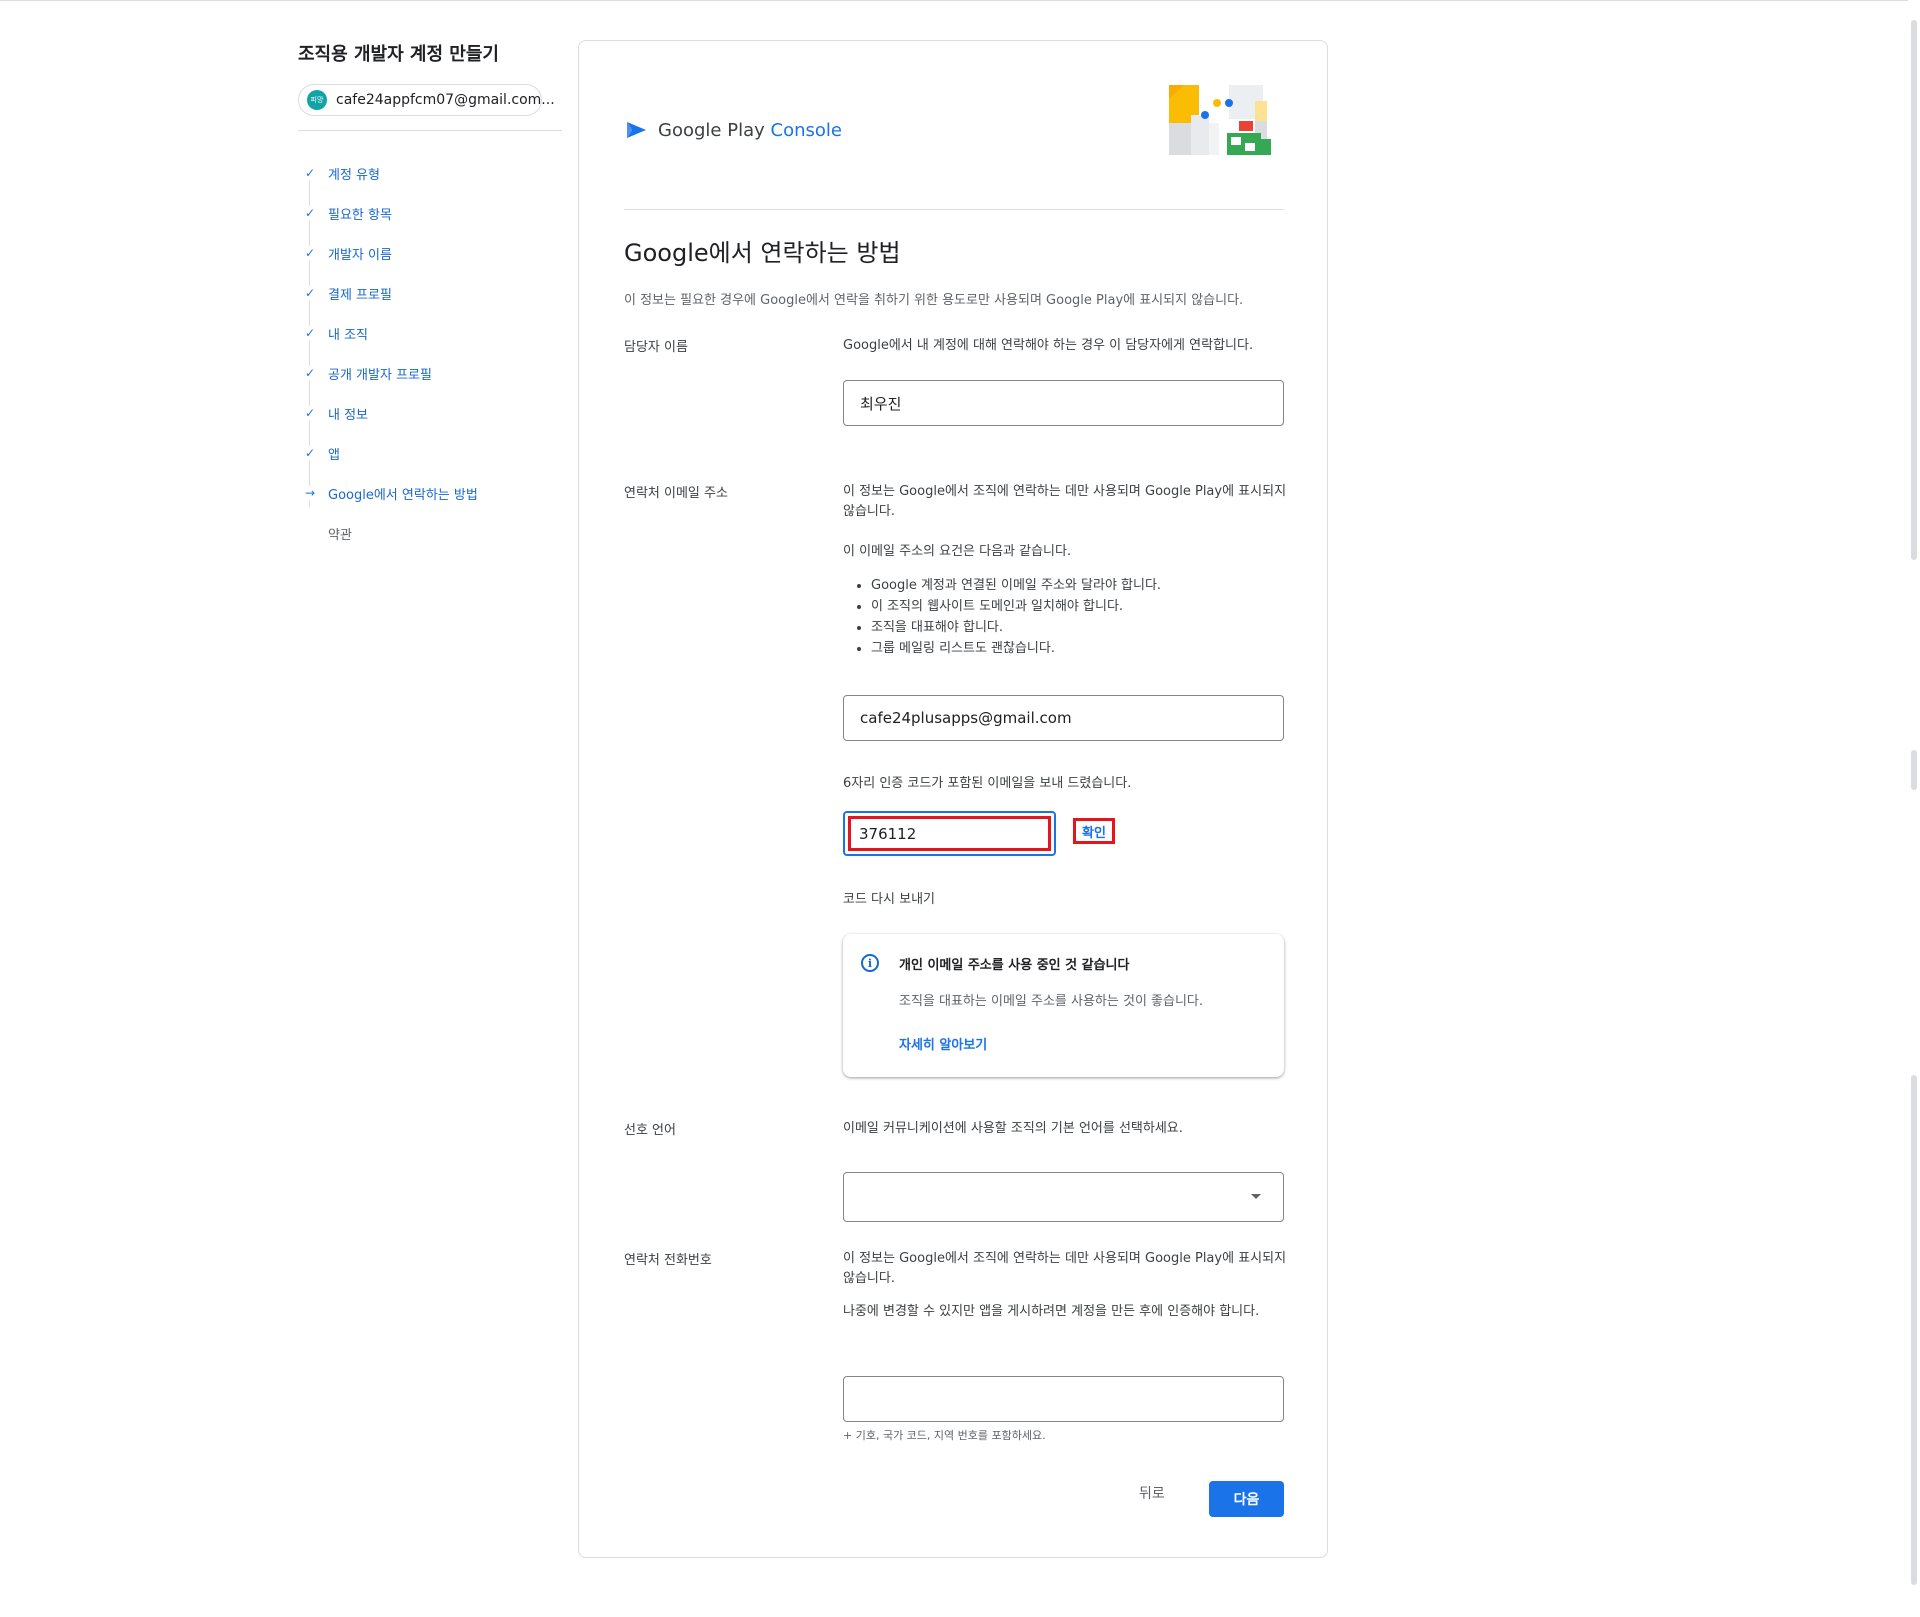  I want to click on back-button: 뒤로, so click(1152, 1493).